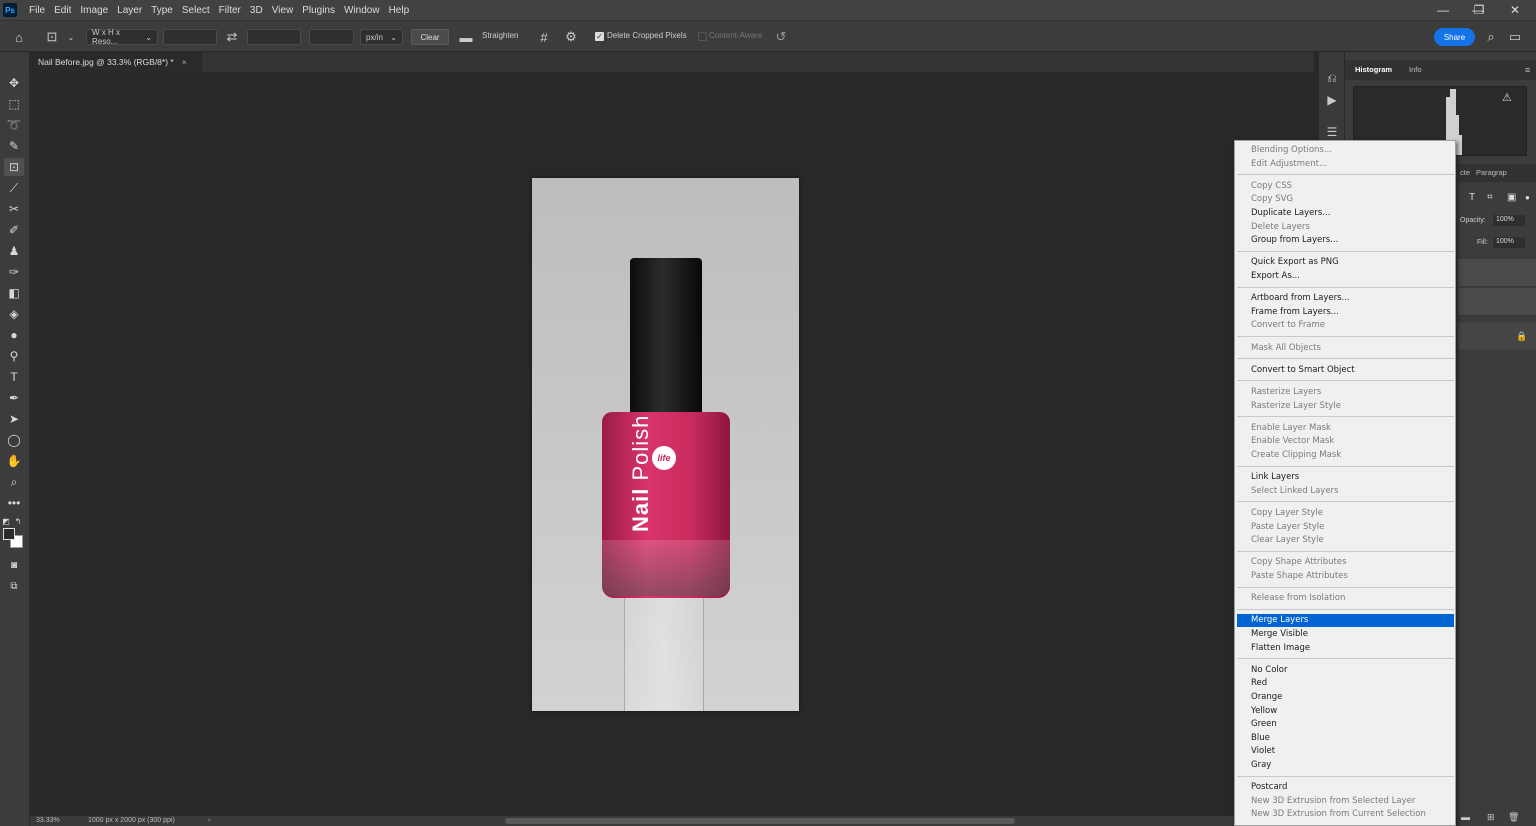  I want to click on menu-file: File, so click(37, 10).